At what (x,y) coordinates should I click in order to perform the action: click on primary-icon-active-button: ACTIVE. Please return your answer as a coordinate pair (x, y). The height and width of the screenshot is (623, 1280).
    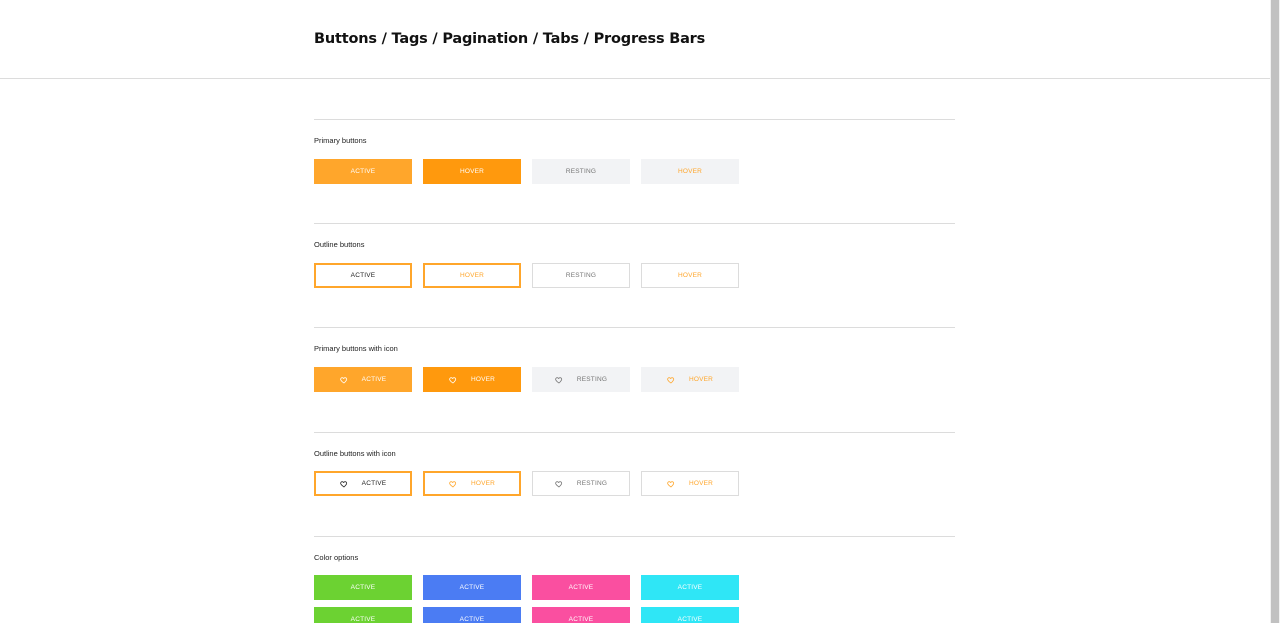
    Looking at the image, I should click on (363, 379).